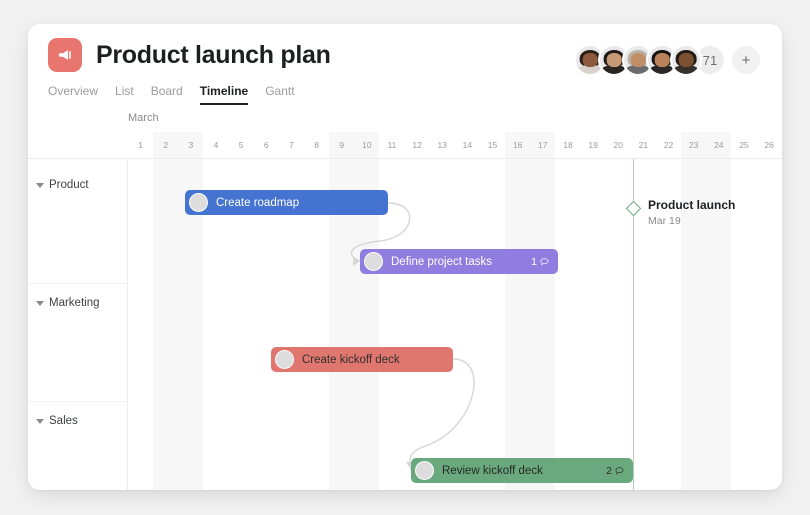 The width and height of the screenshot is (810, 515). I want to click on day-header-cell: 24, so click(719, 145).